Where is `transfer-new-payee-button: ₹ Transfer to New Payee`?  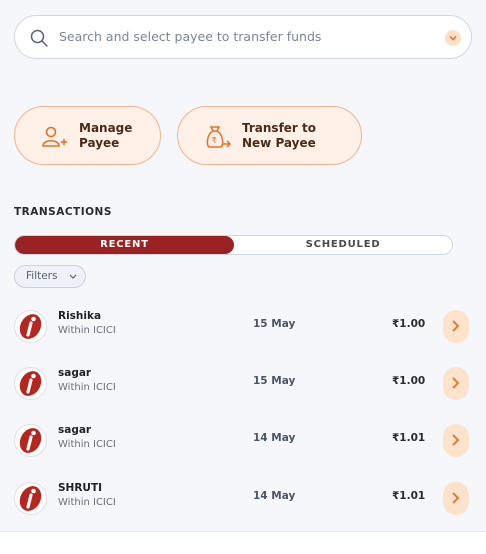
transfer-new-payee-button: ₹ Transfer to New Payee is located at coordinates (269, 135).